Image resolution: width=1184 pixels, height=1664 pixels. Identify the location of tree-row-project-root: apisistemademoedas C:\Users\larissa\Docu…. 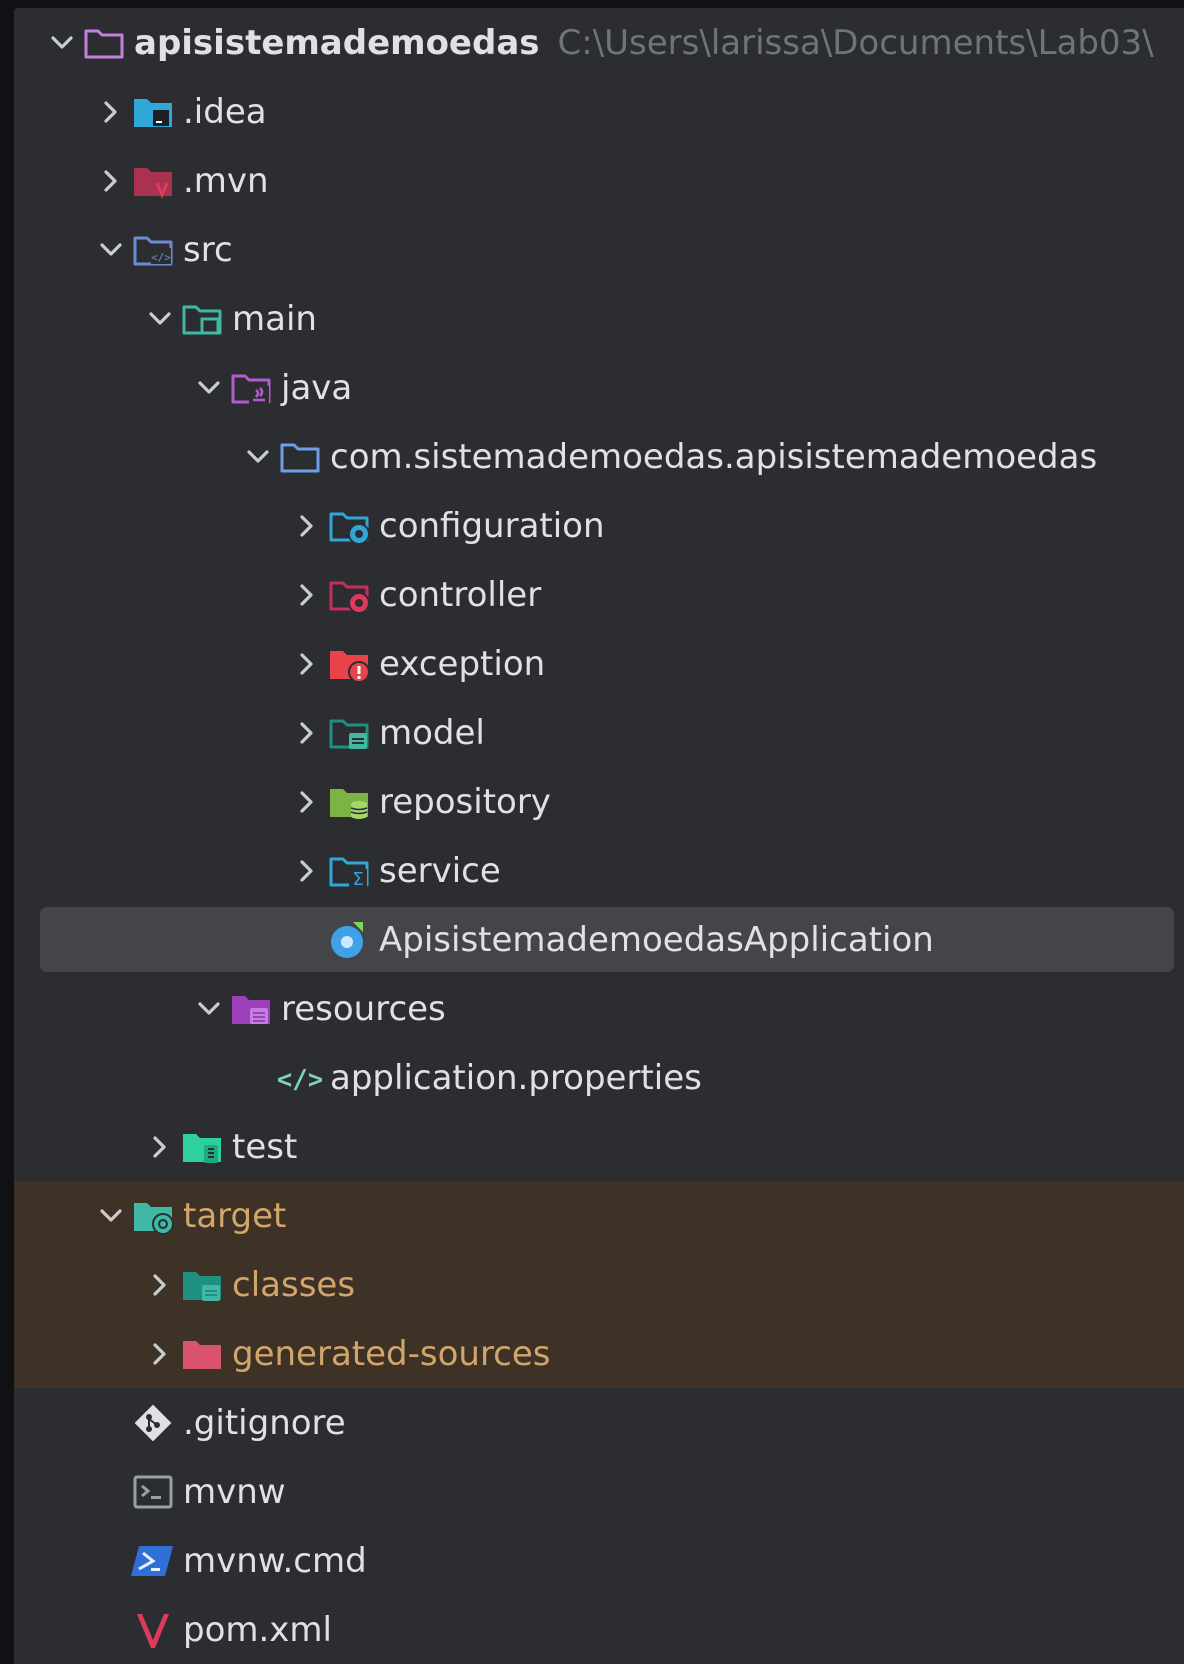
(599, 42).